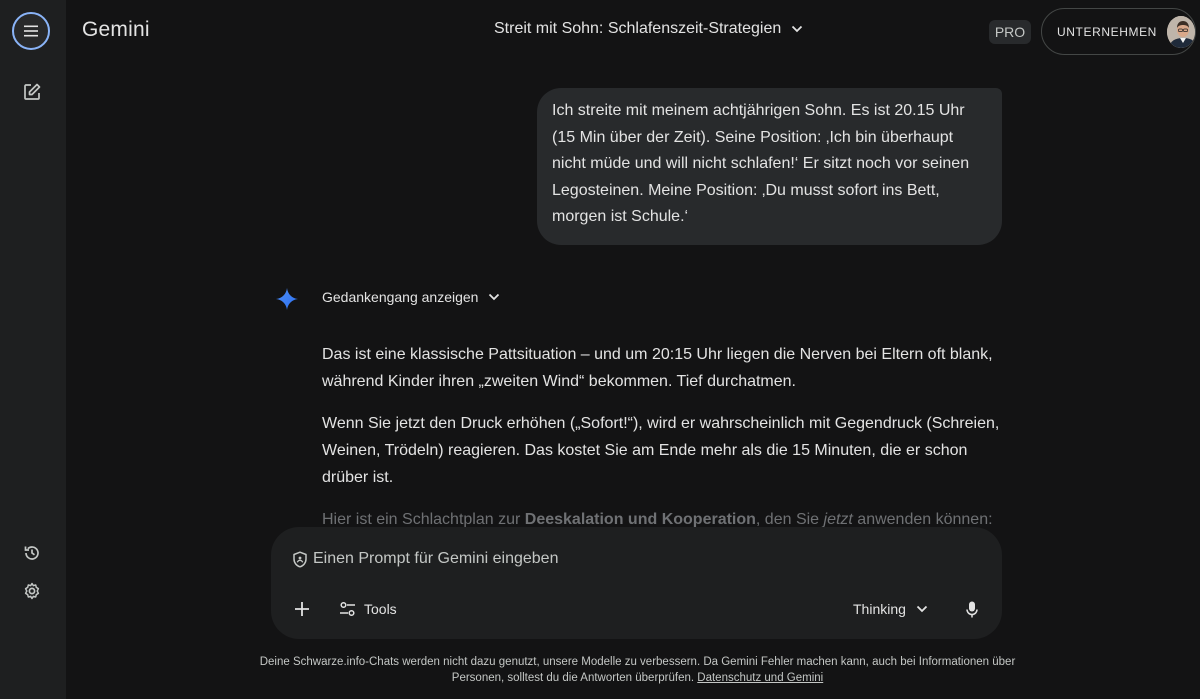 The image size is (1200, 699). What do you see at coordinates (400, 297) in the screenshot?
I see `show-thinking-label: Gedankengang anzeigen` at bounding box center [400, 297].